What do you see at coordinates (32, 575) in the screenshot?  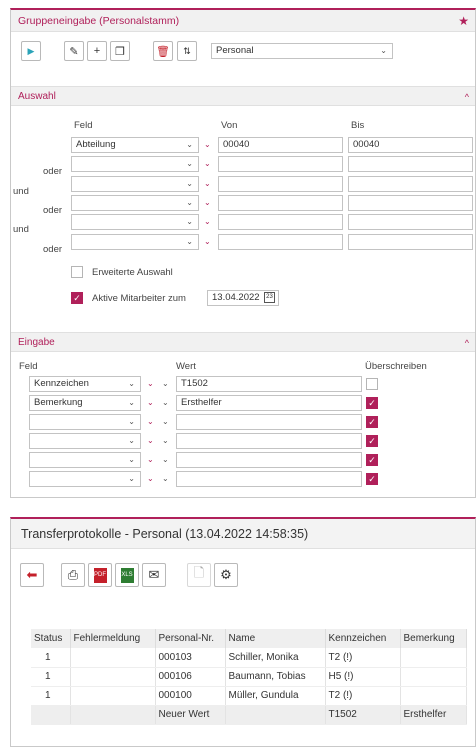 I see `back-button: ⬅` at bounding box center [32, 575].